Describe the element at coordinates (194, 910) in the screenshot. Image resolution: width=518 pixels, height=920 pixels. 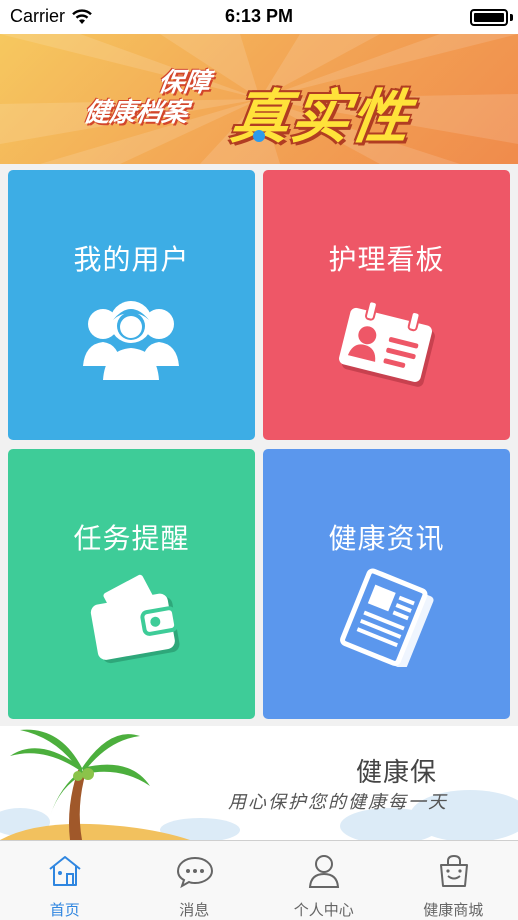
I see `tab-label: 消息` at that location.